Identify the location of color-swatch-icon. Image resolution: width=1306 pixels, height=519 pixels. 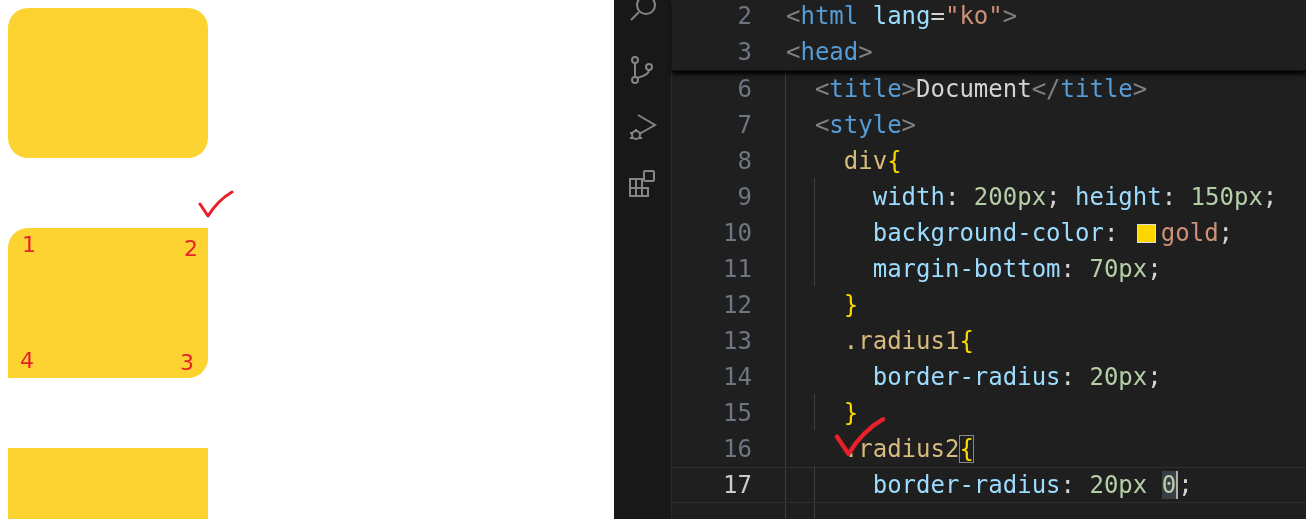
(1146, 233).